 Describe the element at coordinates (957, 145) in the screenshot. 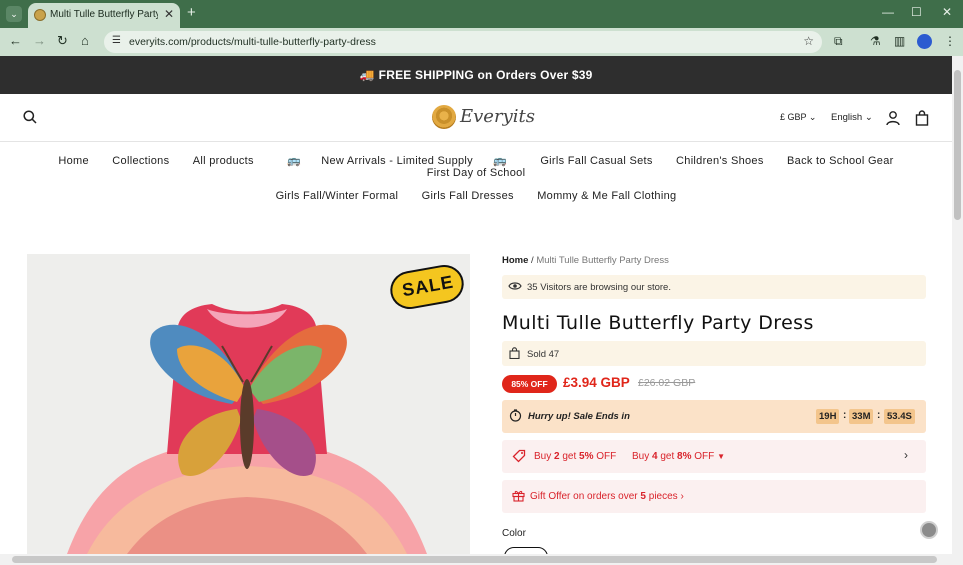

I see `vertical-scrollbar-thumb` at that location.